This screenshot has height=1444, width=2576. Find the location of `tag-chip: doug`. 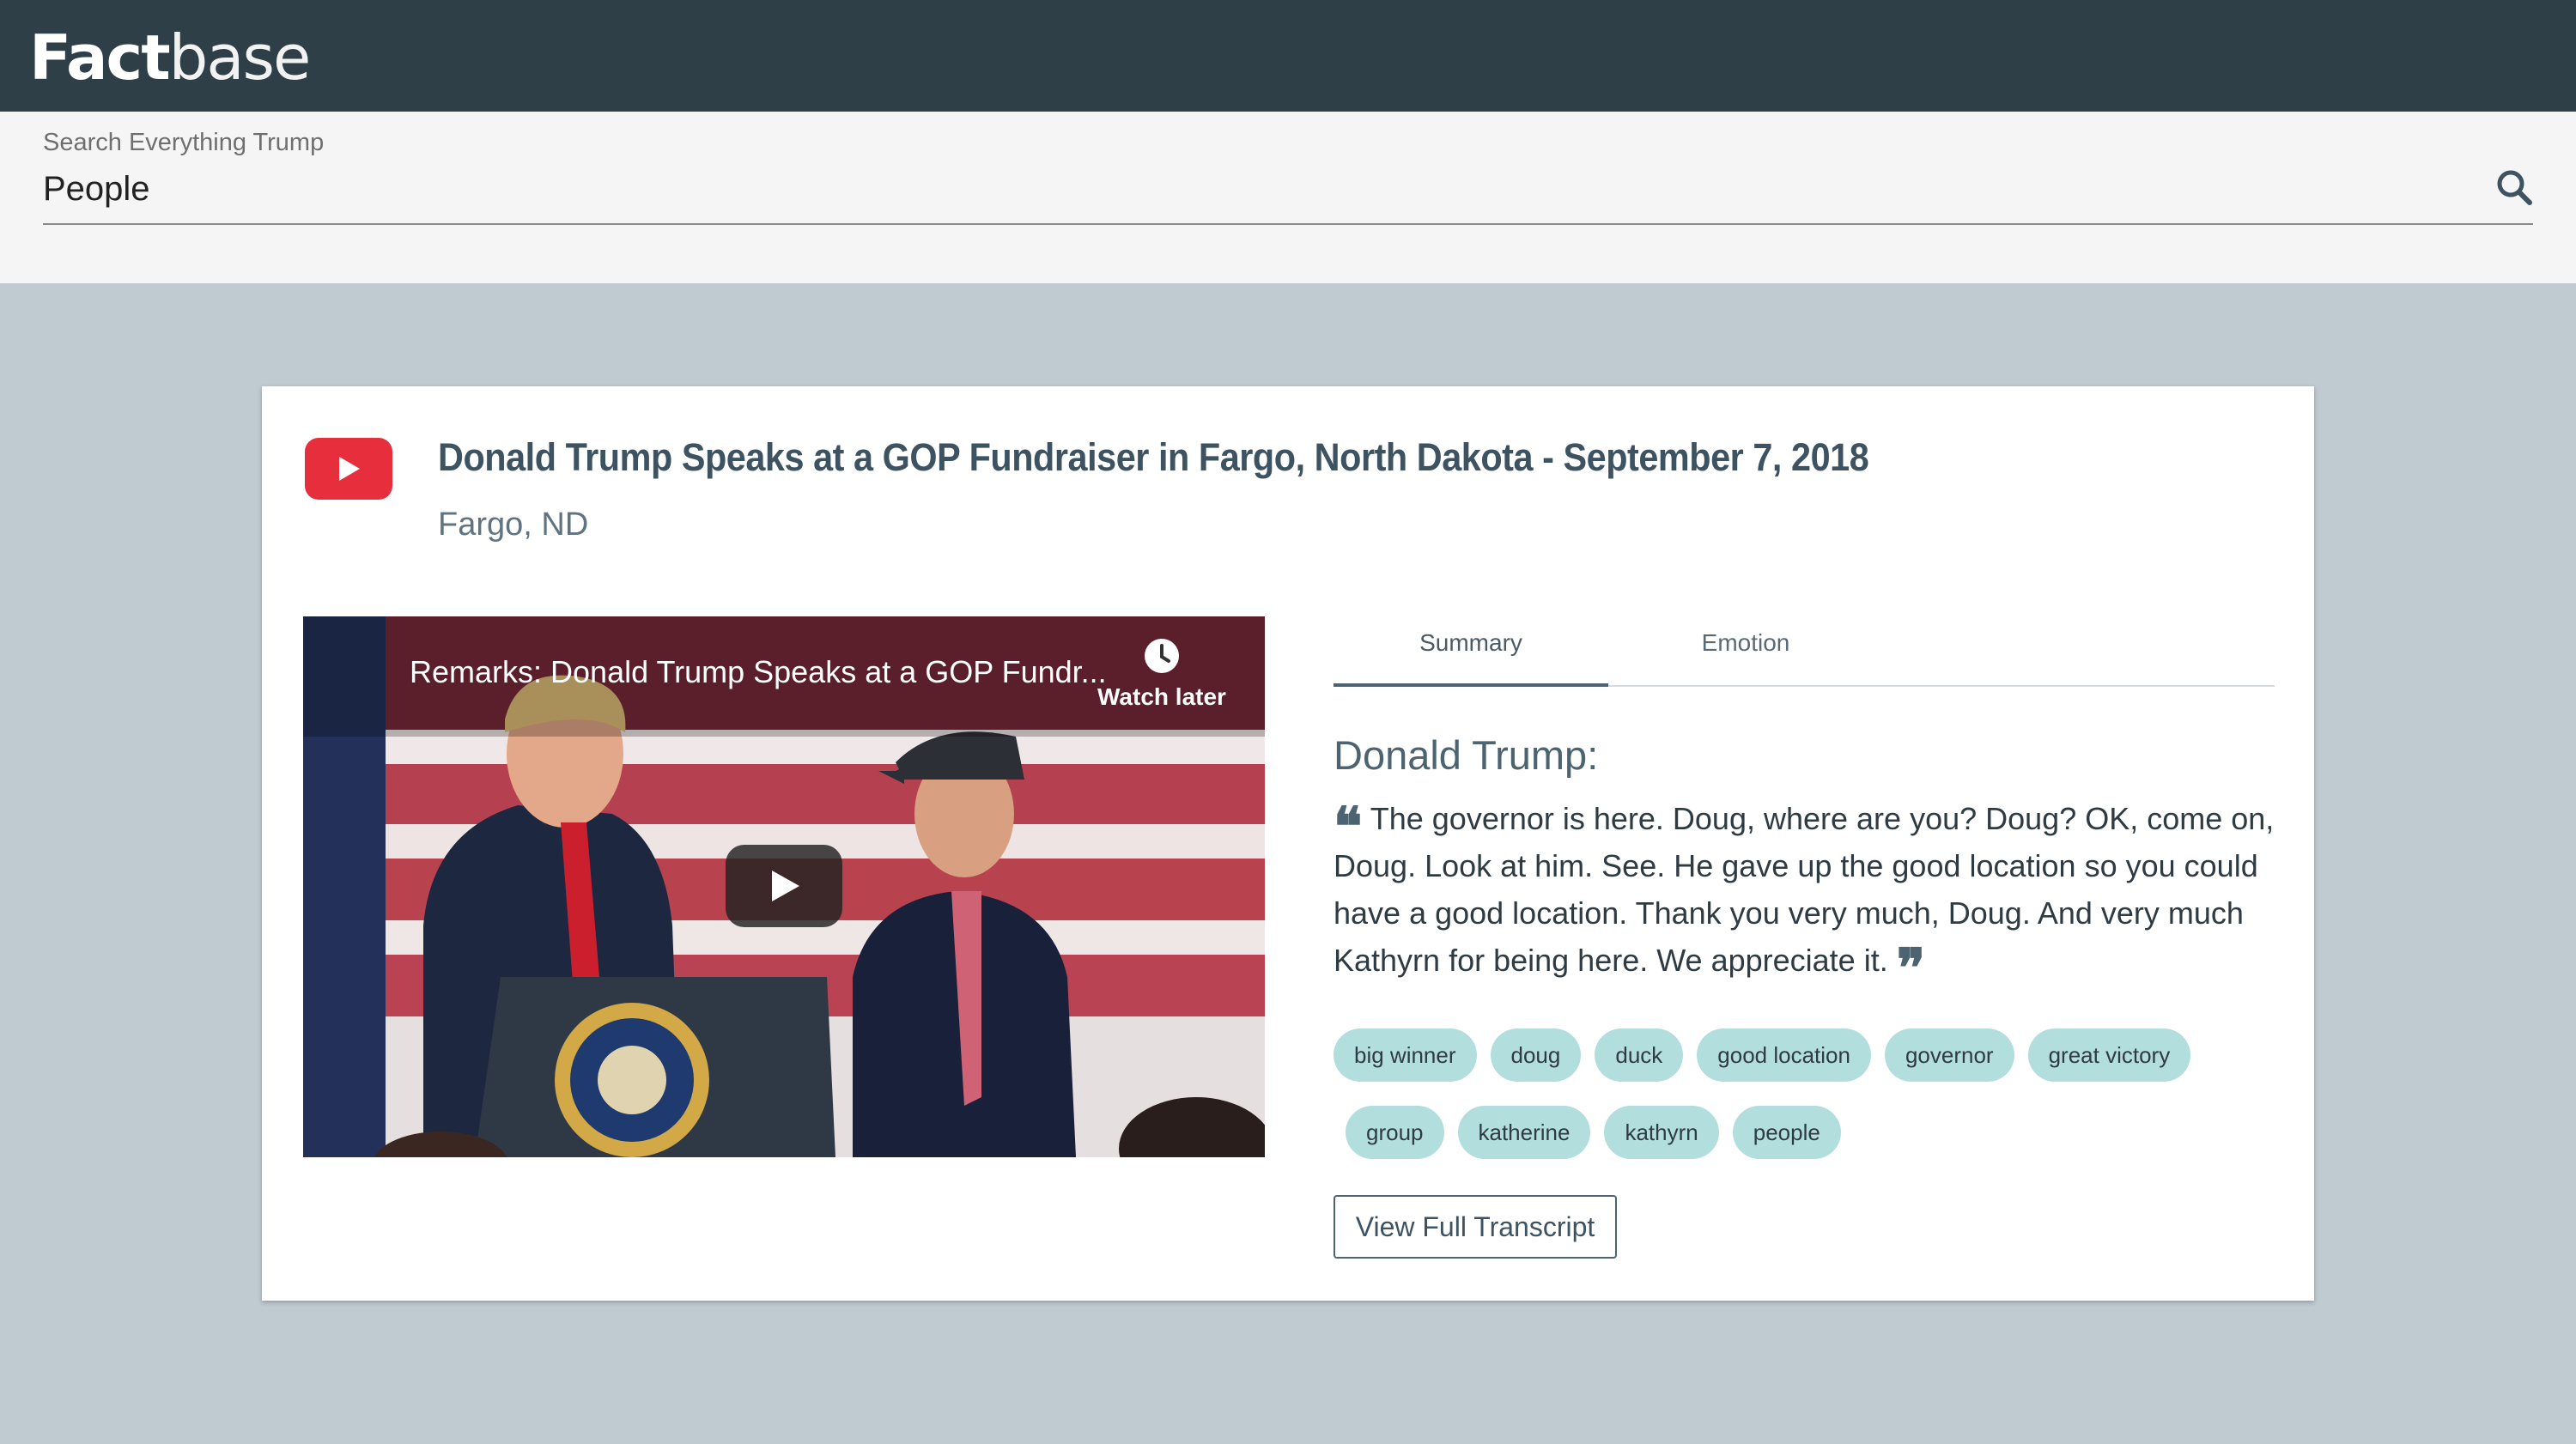

tag-chip: doug is located at coordinates (1536, 1055).